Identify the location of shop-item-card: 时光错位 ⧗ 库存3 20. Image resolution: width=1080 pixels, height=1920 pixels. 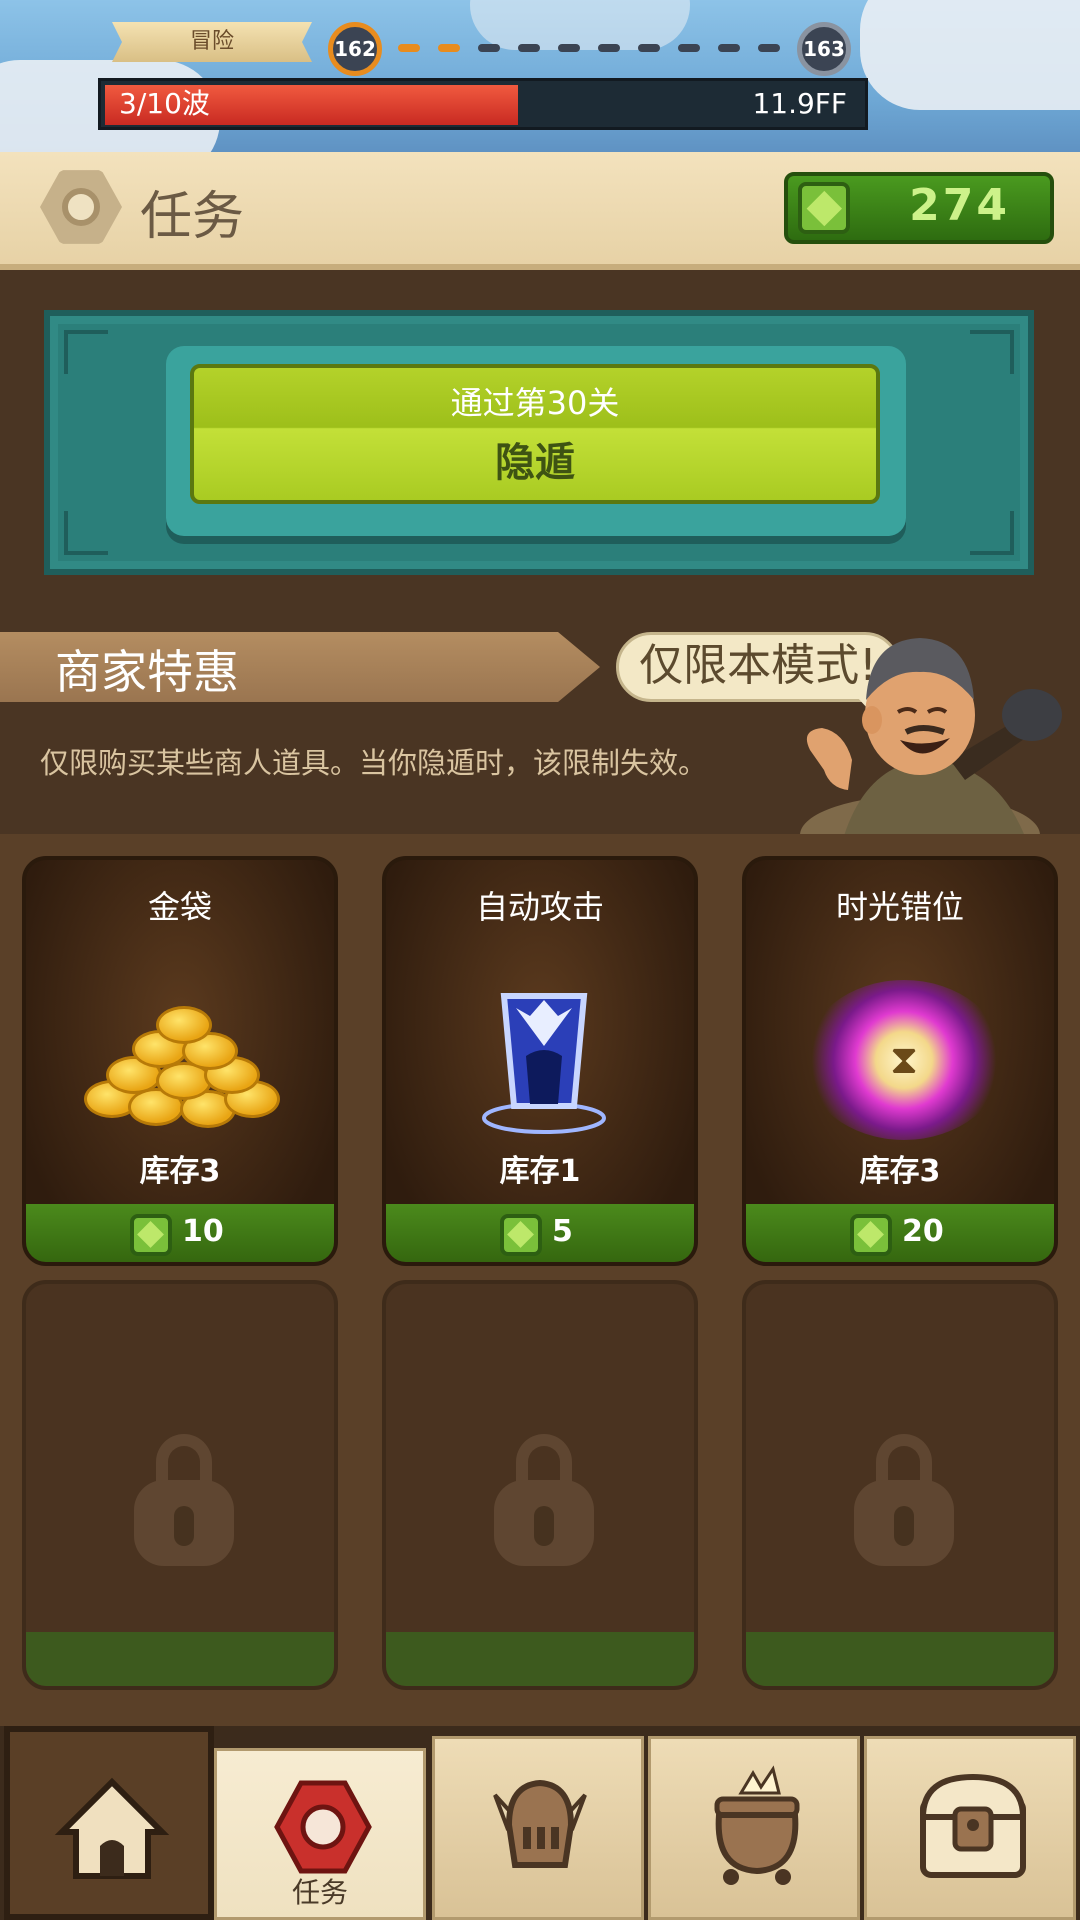
(900, 1061).